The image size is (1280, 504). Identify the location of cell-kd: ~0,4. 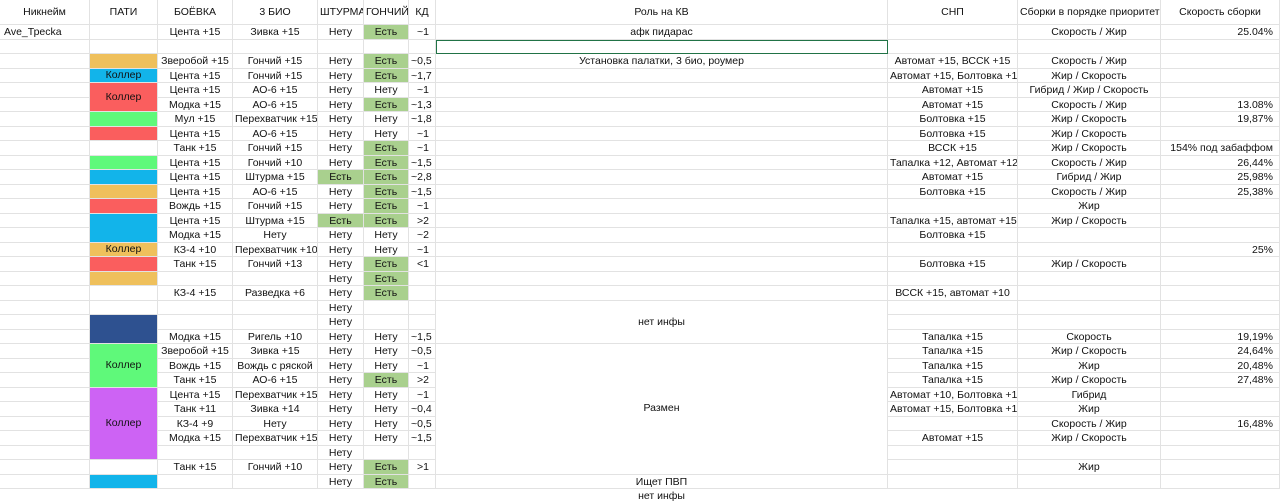
(422, 409).